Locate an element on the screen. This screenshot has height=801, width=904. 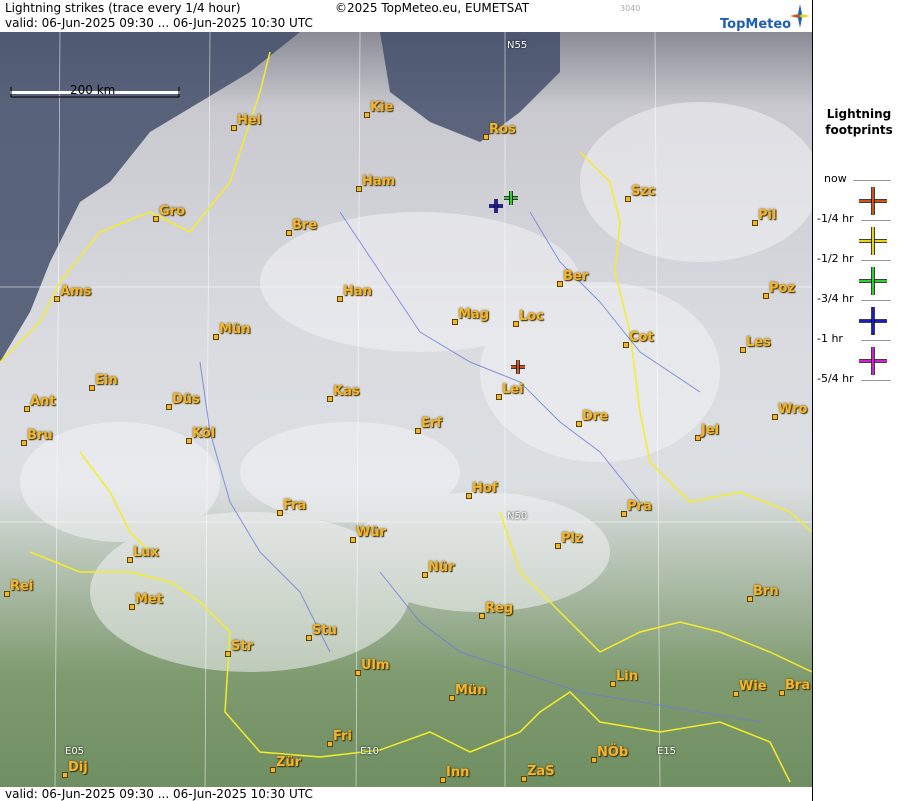
city-label: Inn is located at coordinates (458, 772).